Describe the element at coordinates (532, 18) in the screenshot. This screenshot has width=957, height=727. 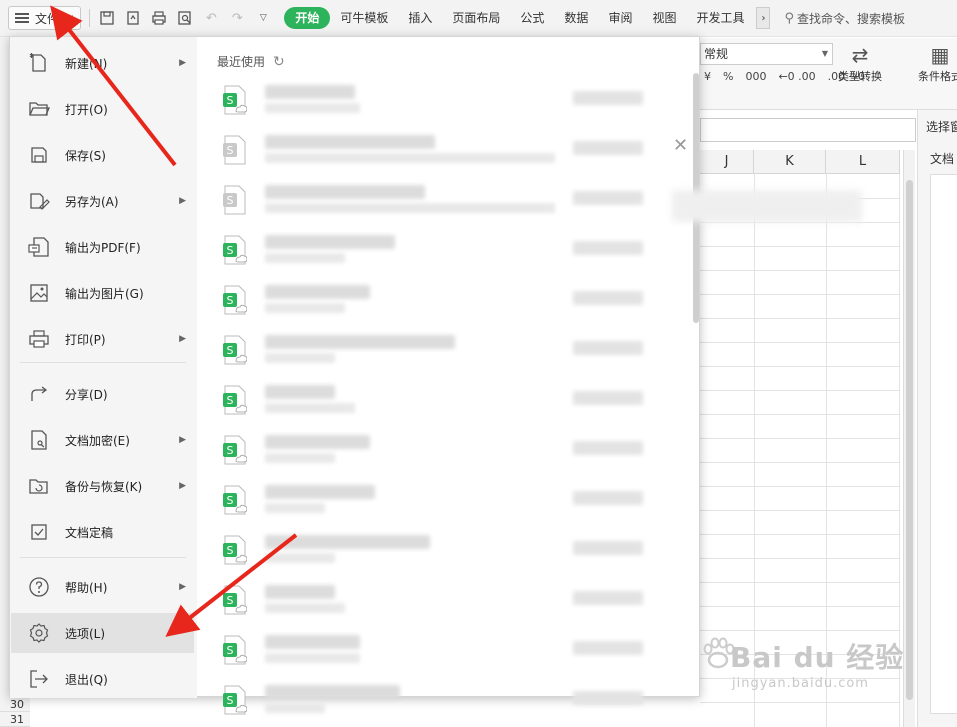
I see `tab-formulas: 公式` at that location.